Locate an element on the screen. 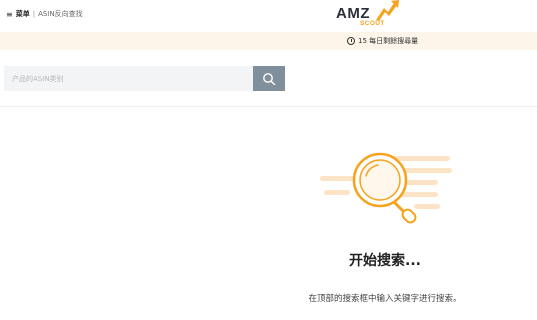  divider is located at coordinates (268, 106).